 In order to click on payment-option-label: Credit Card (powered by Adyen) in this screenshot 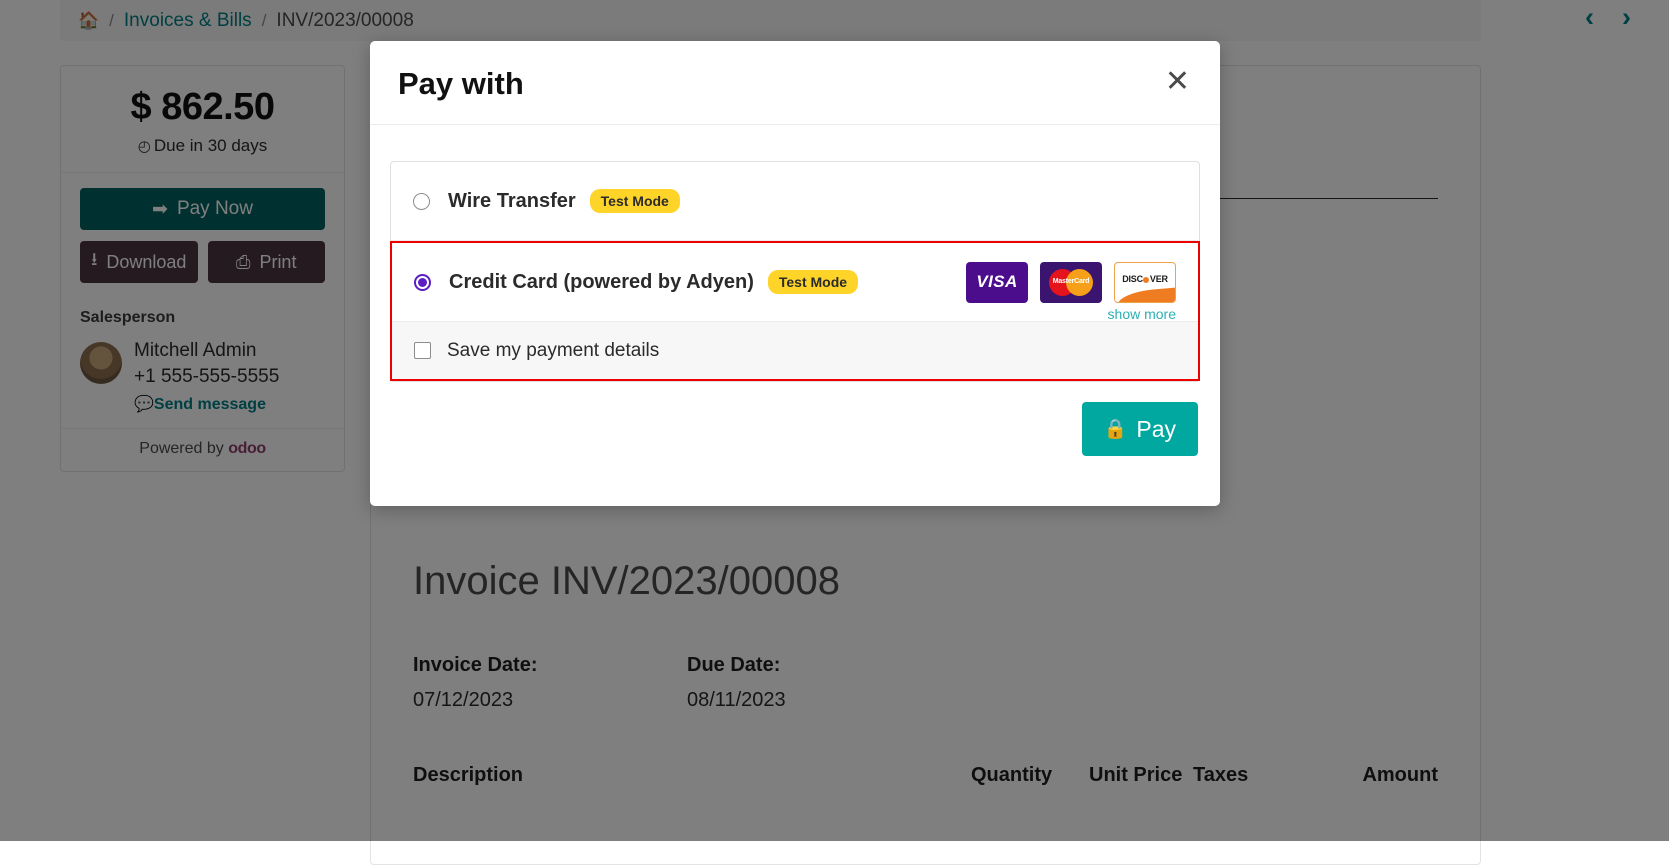, I will do `click(601, 282)`.